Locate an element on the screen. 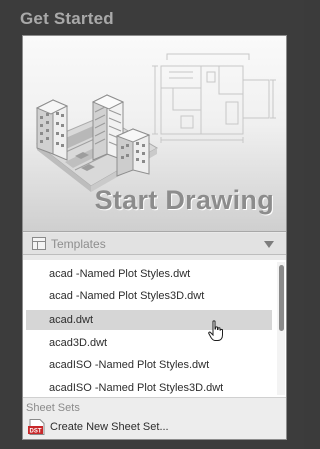 The image size is (320, 449). template-item: acadISO -Named Plot Styles3D.dwt is located at coordinates (149, 387).